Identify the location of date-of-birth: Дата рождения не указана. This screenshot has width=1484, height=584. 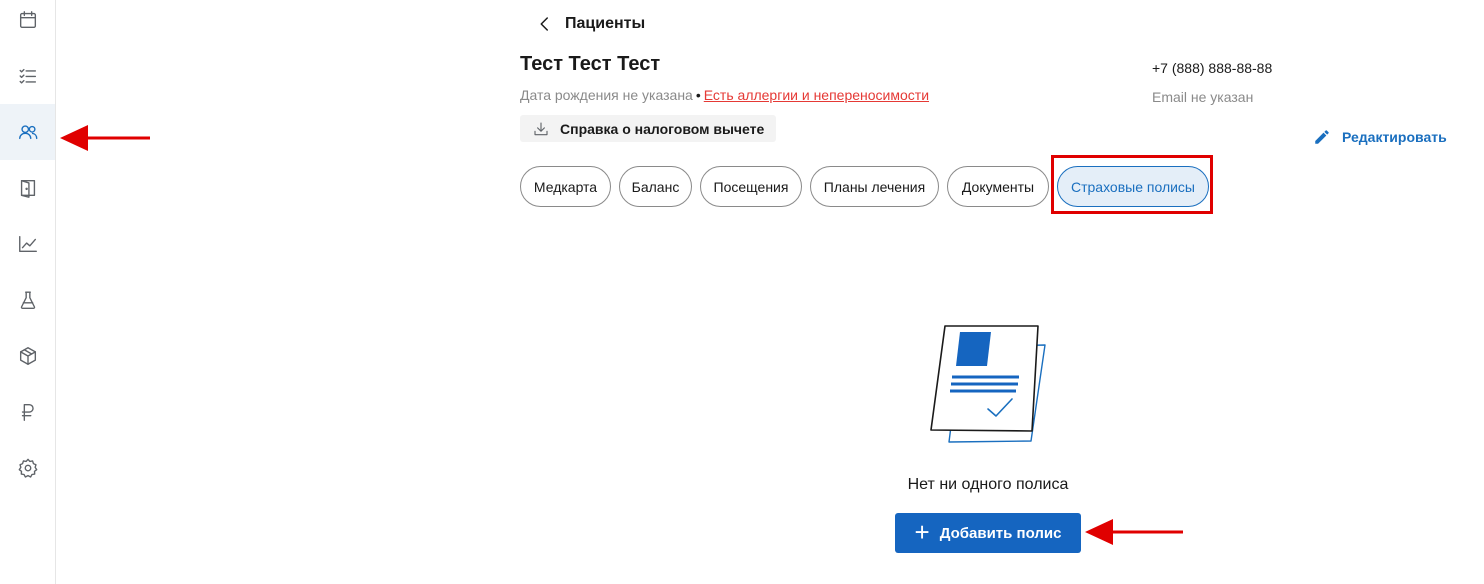
(606, 95).